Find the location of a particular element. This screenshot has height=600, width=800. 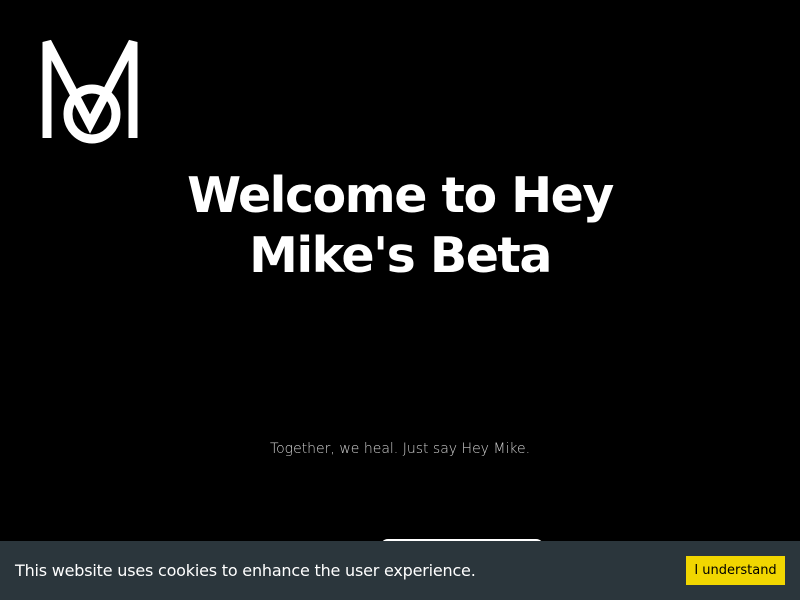

mo-monogram-logo-icon is located at coordinates (90, 91).